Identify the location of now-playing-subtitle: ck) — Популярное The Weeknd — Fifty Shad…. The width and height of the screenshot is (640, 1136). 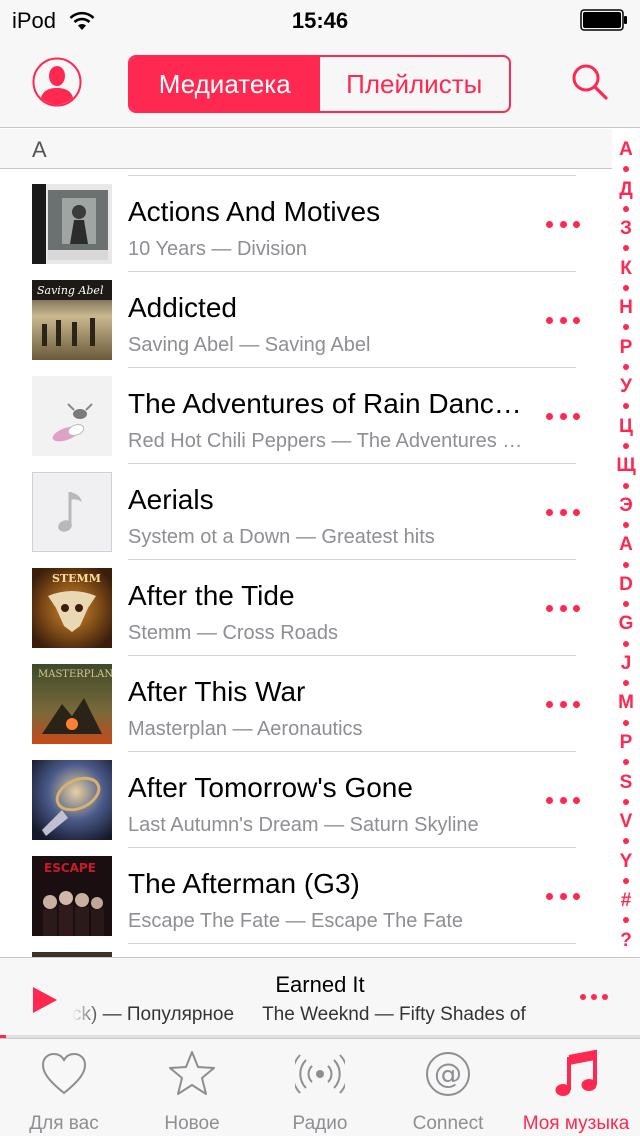
(320, 1015).